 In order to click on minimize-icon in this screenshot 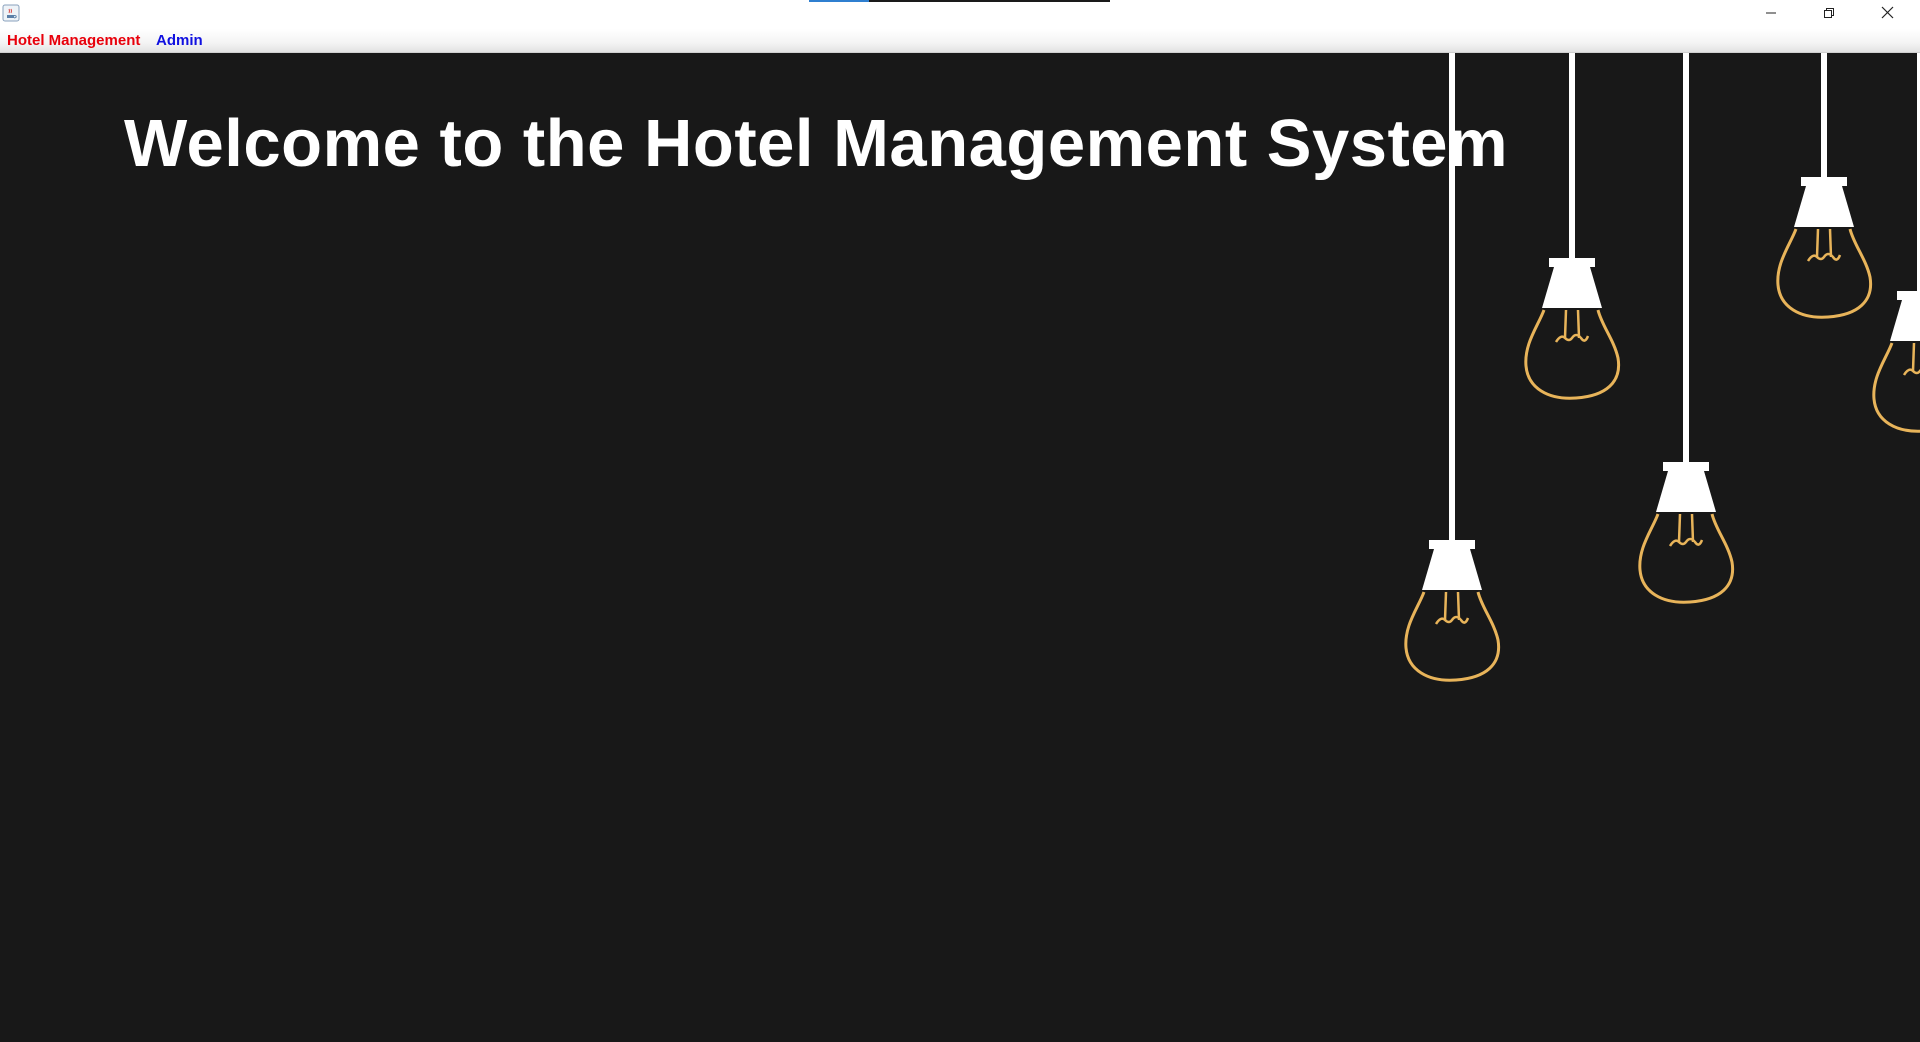, I will do `click(1771, 15)`.